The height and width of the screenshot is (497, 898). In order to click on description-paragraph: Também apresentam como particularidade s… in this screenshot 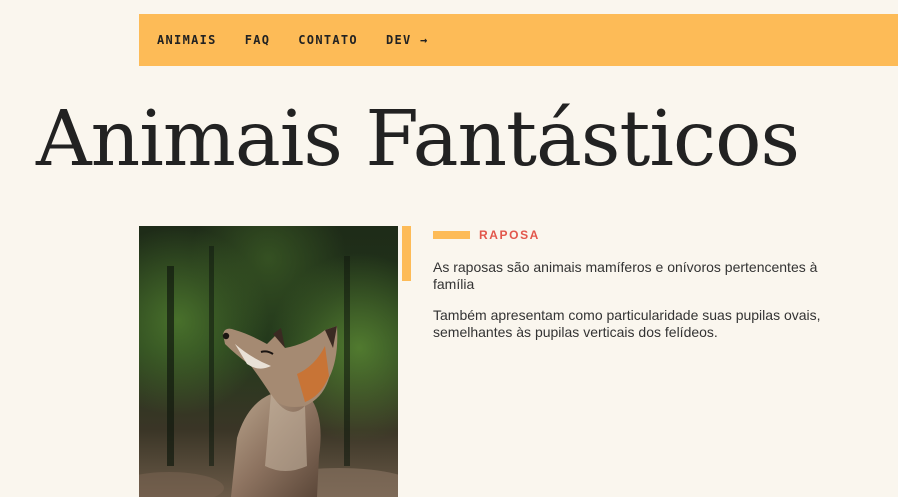, I will do `click(627, 323)`.